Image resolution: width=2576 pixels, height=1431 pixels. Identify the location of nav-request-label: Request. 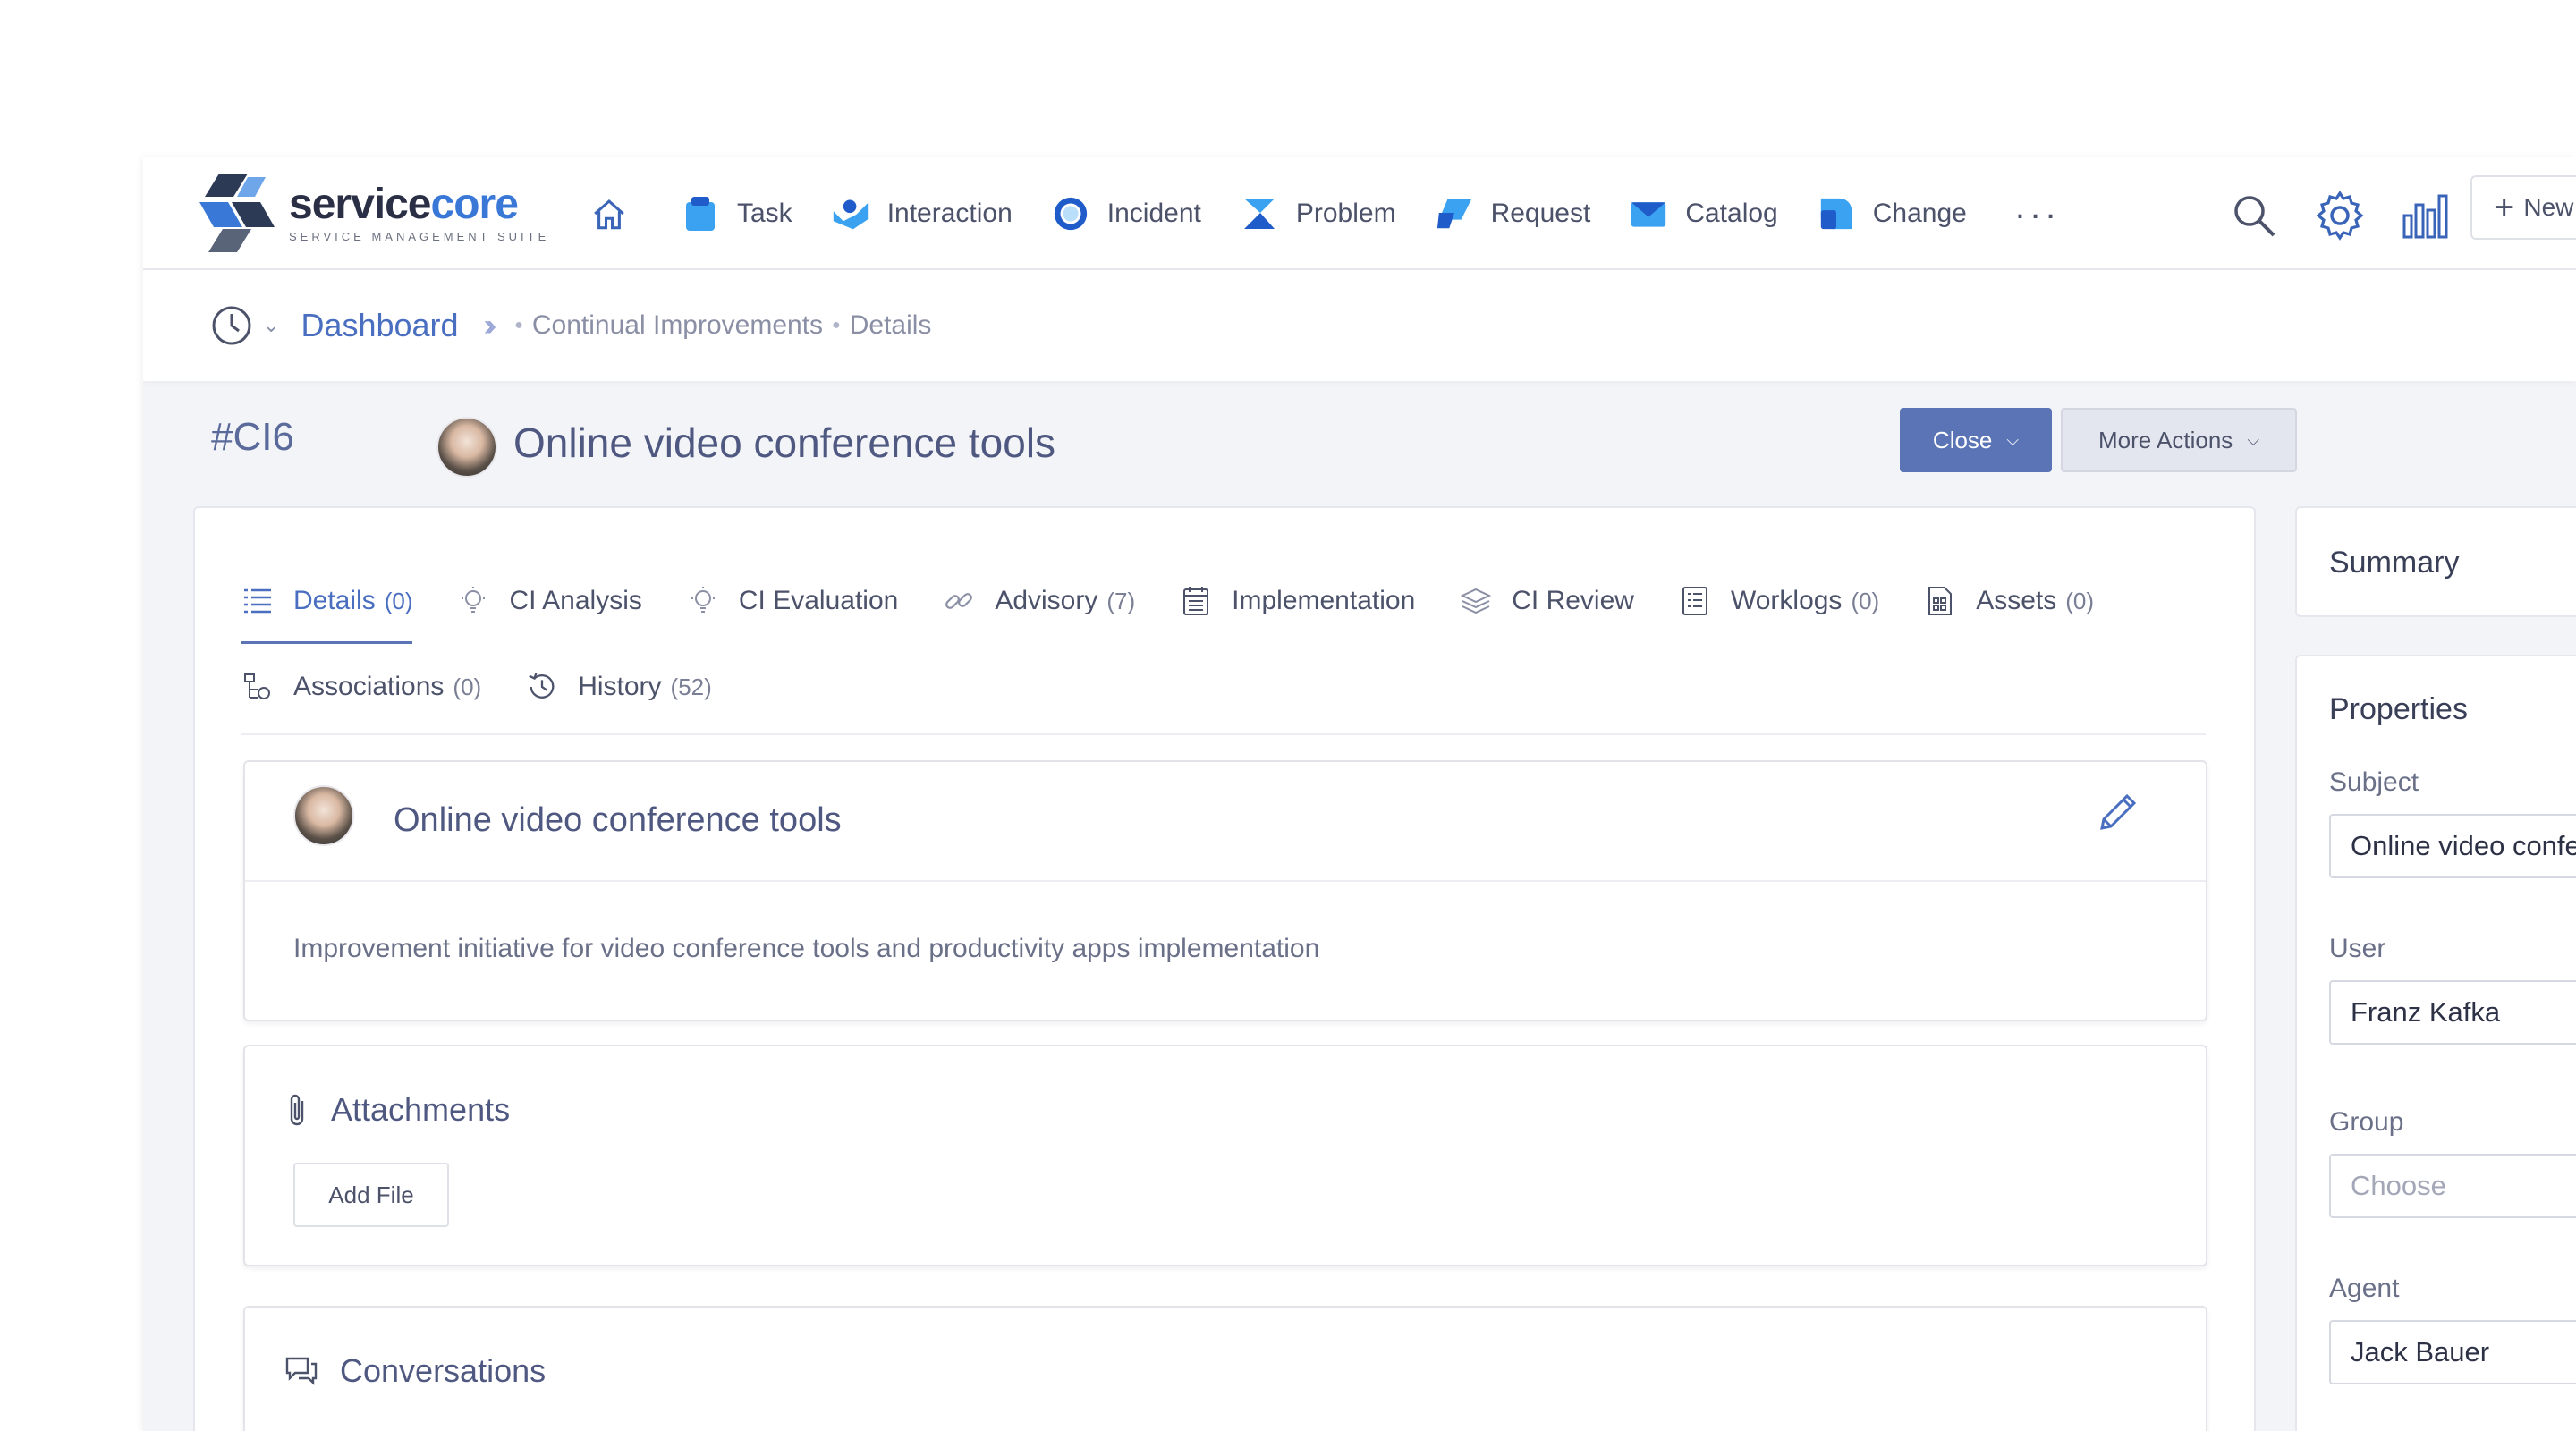
(1540, 214).